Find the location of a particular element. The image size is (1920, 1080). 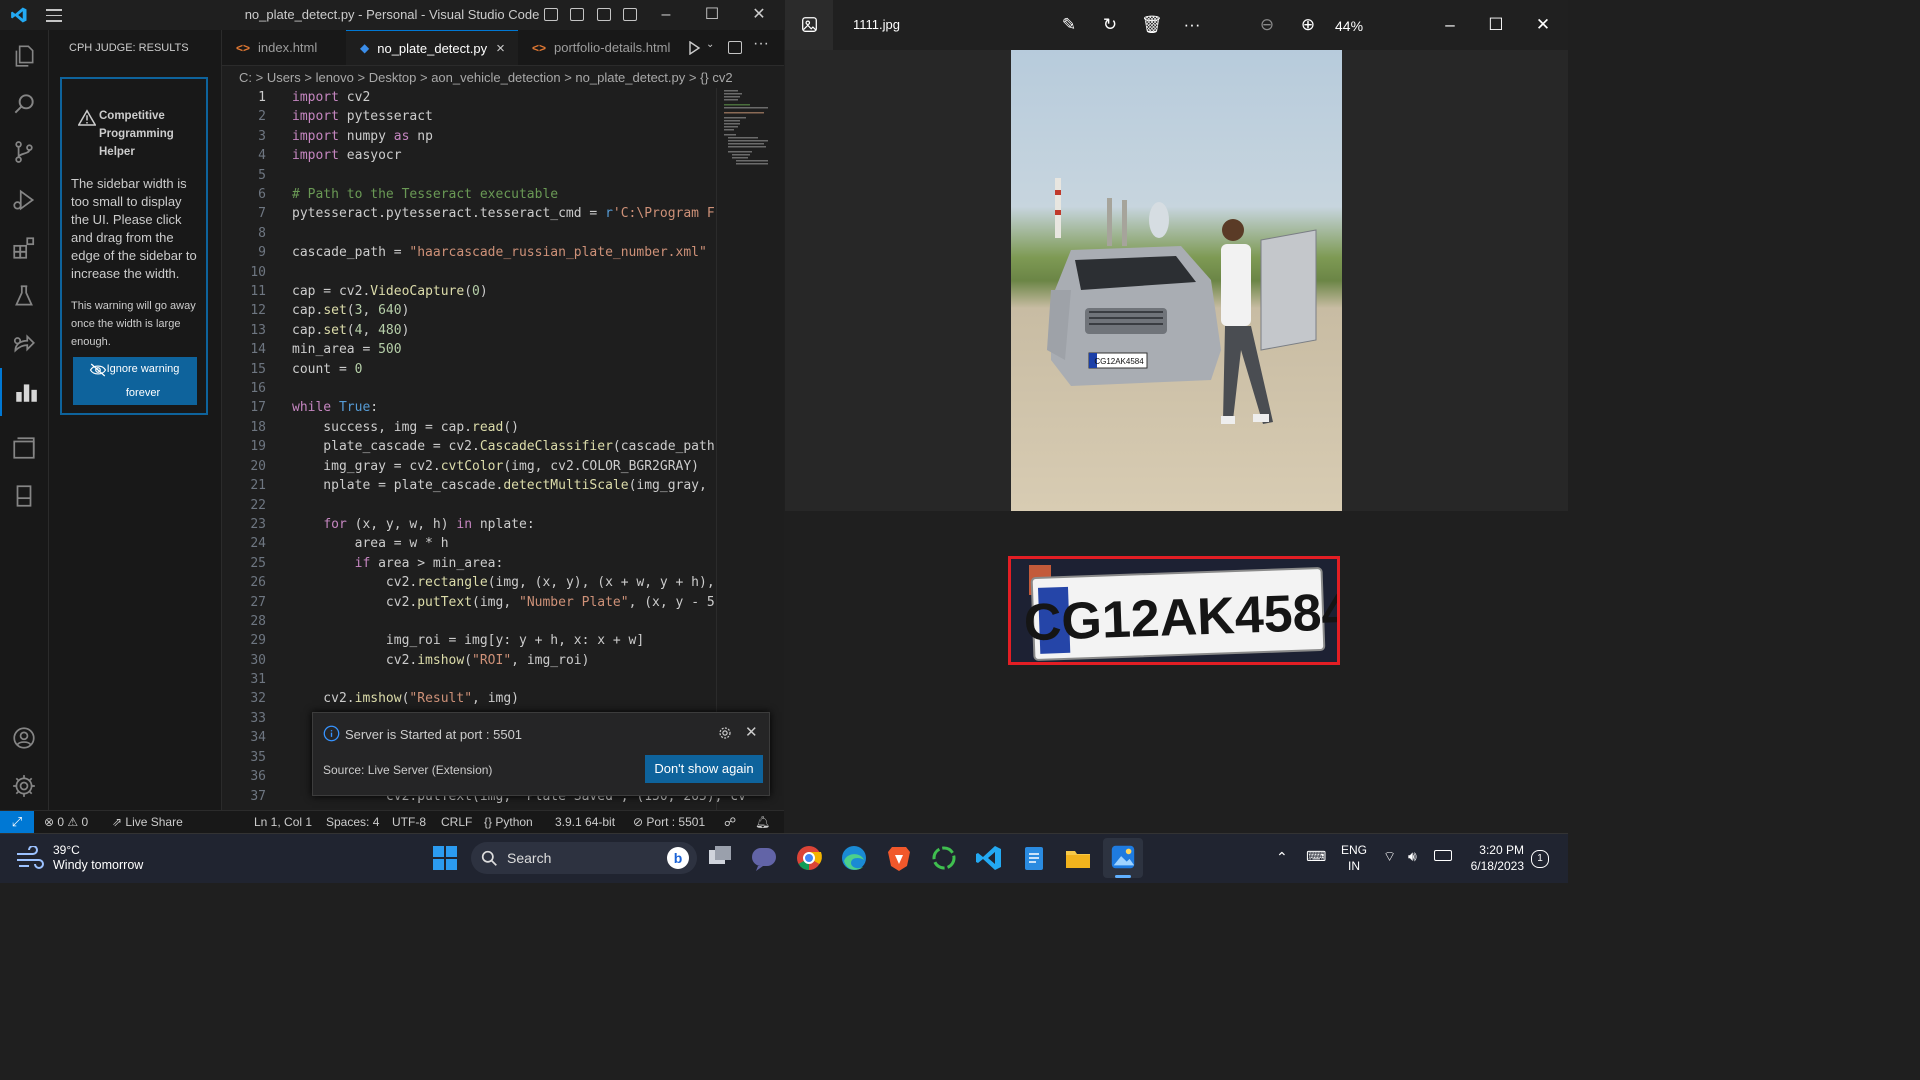

car-photo-illustration: CG12AK4584 is located at coordinates (1182, 301).